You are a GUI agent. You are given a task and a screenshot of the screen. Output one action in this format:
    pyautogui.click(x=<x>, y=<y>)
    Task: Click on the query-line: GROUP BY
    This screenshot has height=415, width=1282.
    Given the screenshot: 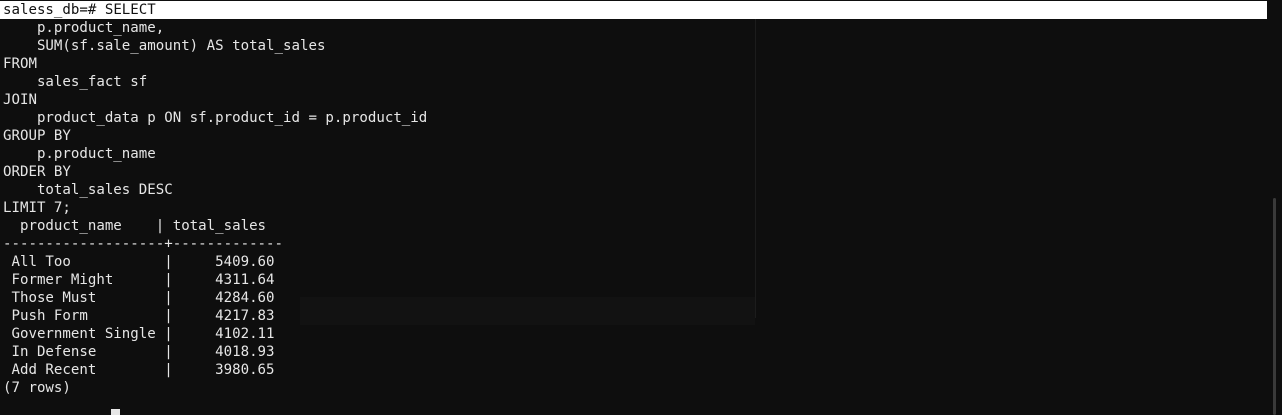 What is the action you would take?
    pyautogui.click(x=37, y=136)
    